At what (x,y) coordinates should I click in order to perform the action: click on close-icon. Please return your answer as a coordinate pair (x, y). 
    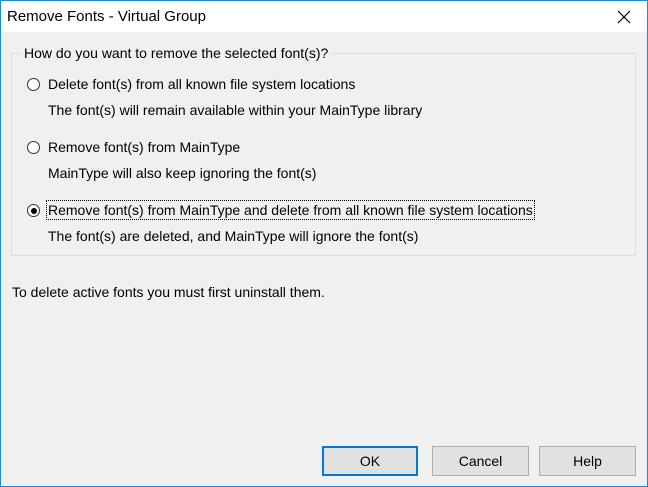
    Looking at the image, I should click on (624, 16).